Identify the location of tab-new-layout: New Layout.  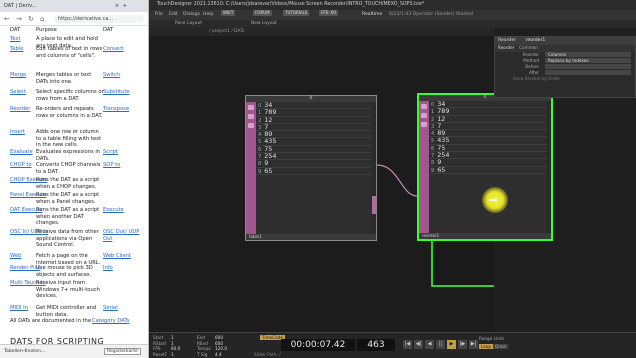
(264, 24).